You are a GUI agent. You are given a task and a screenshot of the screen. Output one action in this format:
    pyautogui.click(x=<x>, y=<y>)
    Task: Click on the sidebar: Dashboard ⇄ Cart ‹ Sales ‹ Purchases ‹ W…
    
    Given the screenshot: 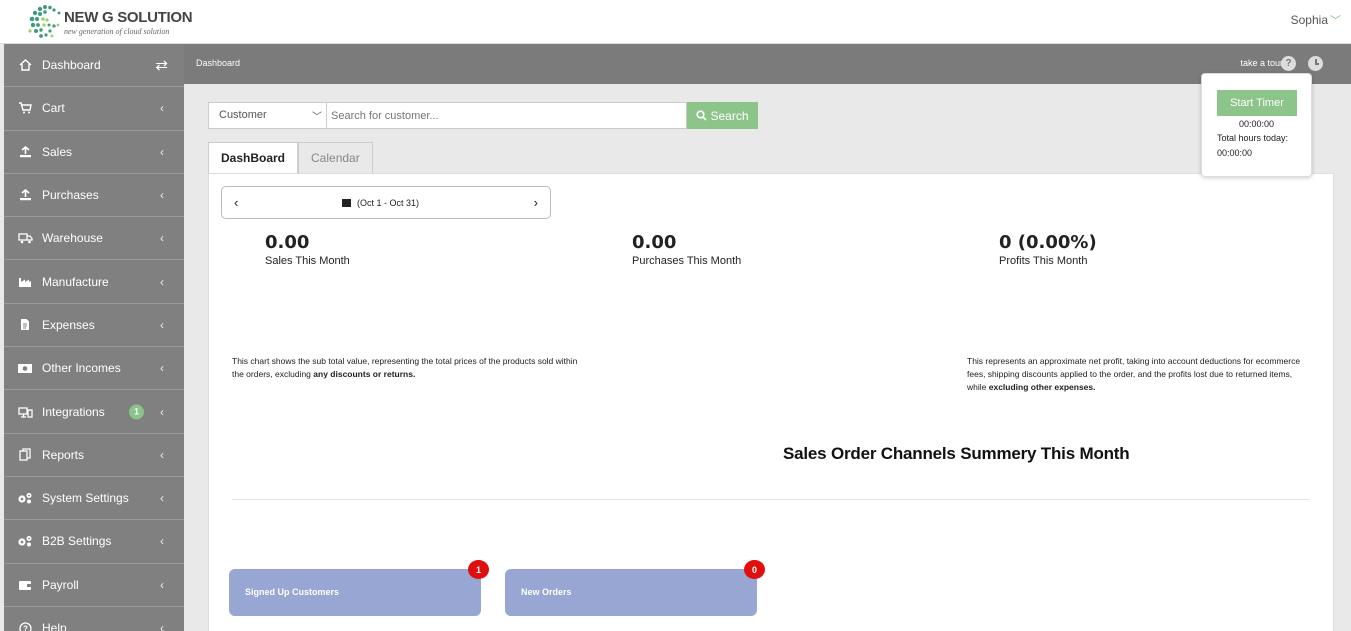 What is the action you would take?
    pyautogui.click(x=94, y=337)
    